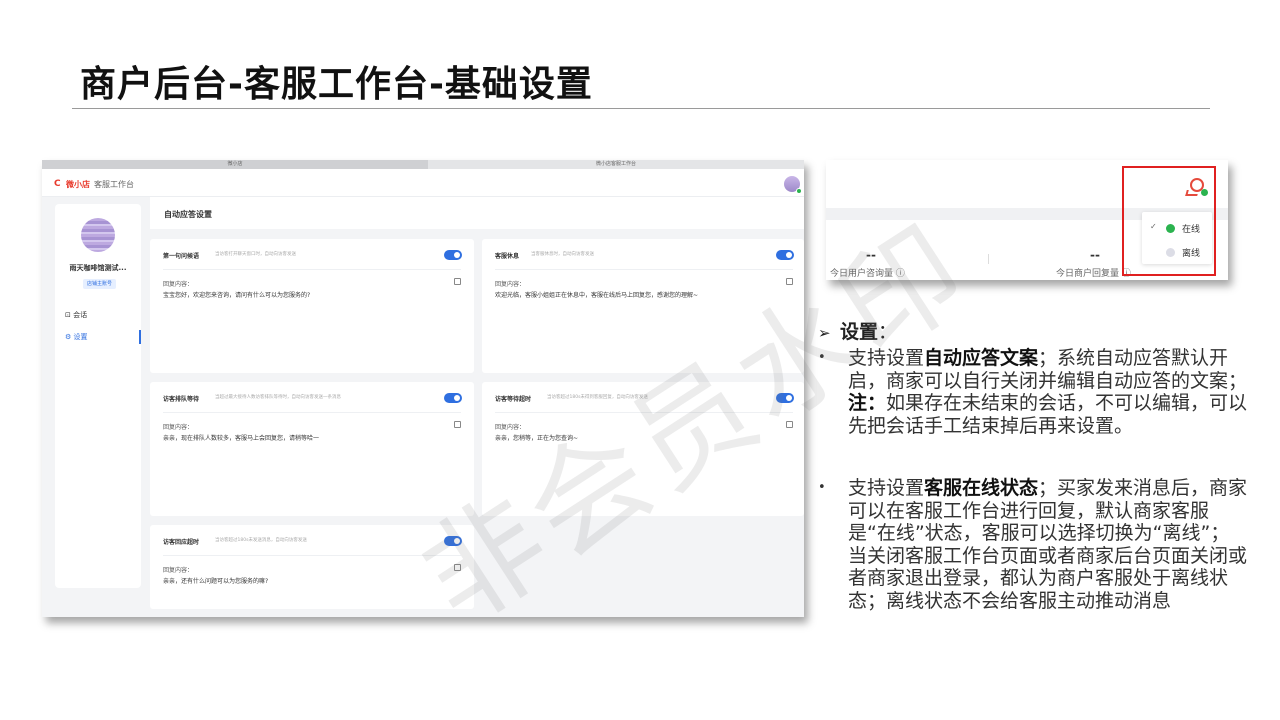  Describe the element at coordinates (235, 164) in the screenshot. I see `browser-tab: 微小店` at that location.